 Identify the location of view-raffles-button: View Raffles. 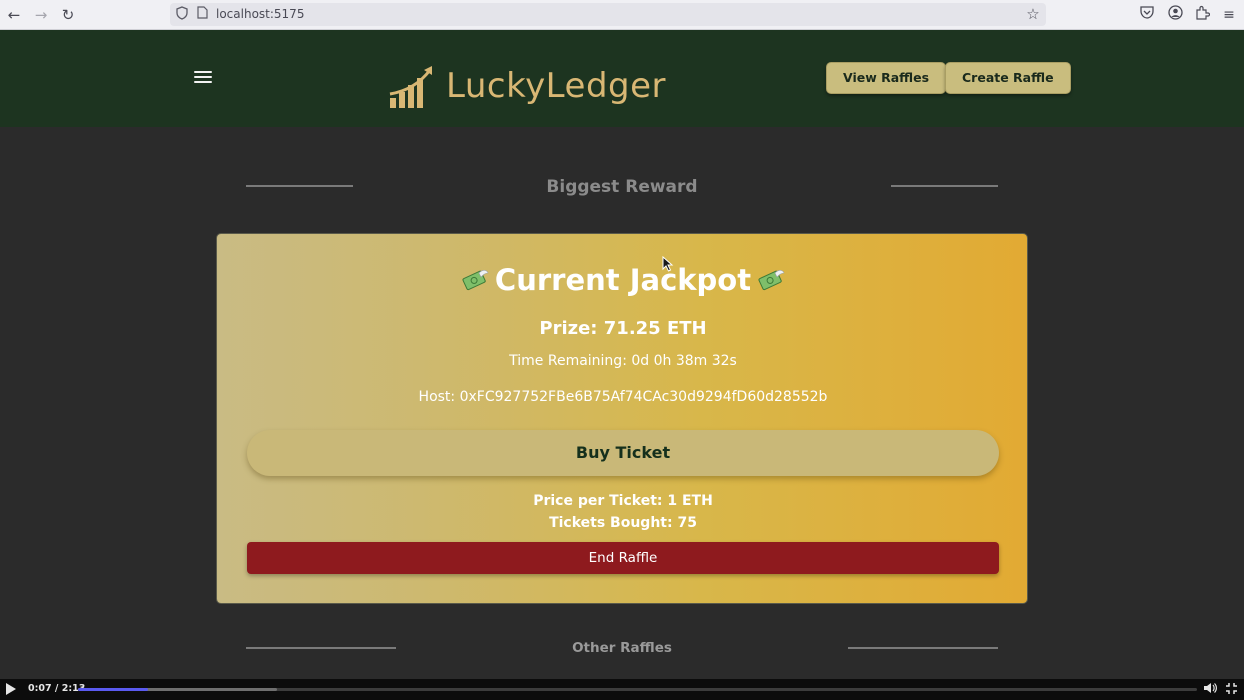
(886, 78).